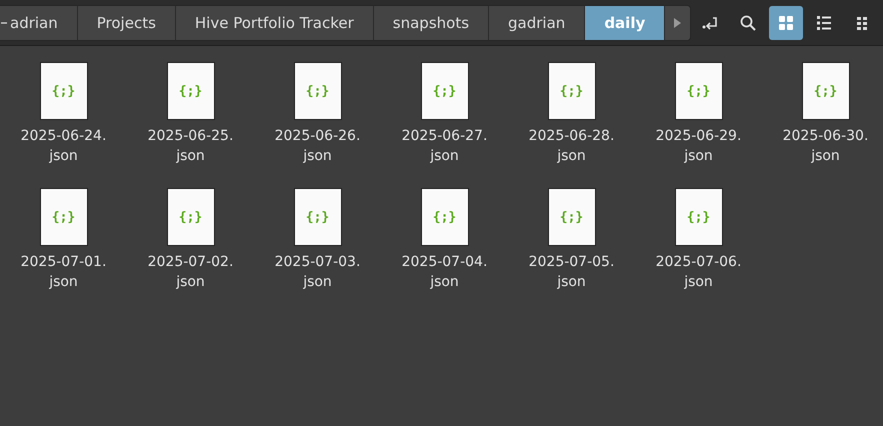 The height and width of the screenshot is (426, 883). I want to click on file-name: 2025-06-30.json, so click(826, 146).